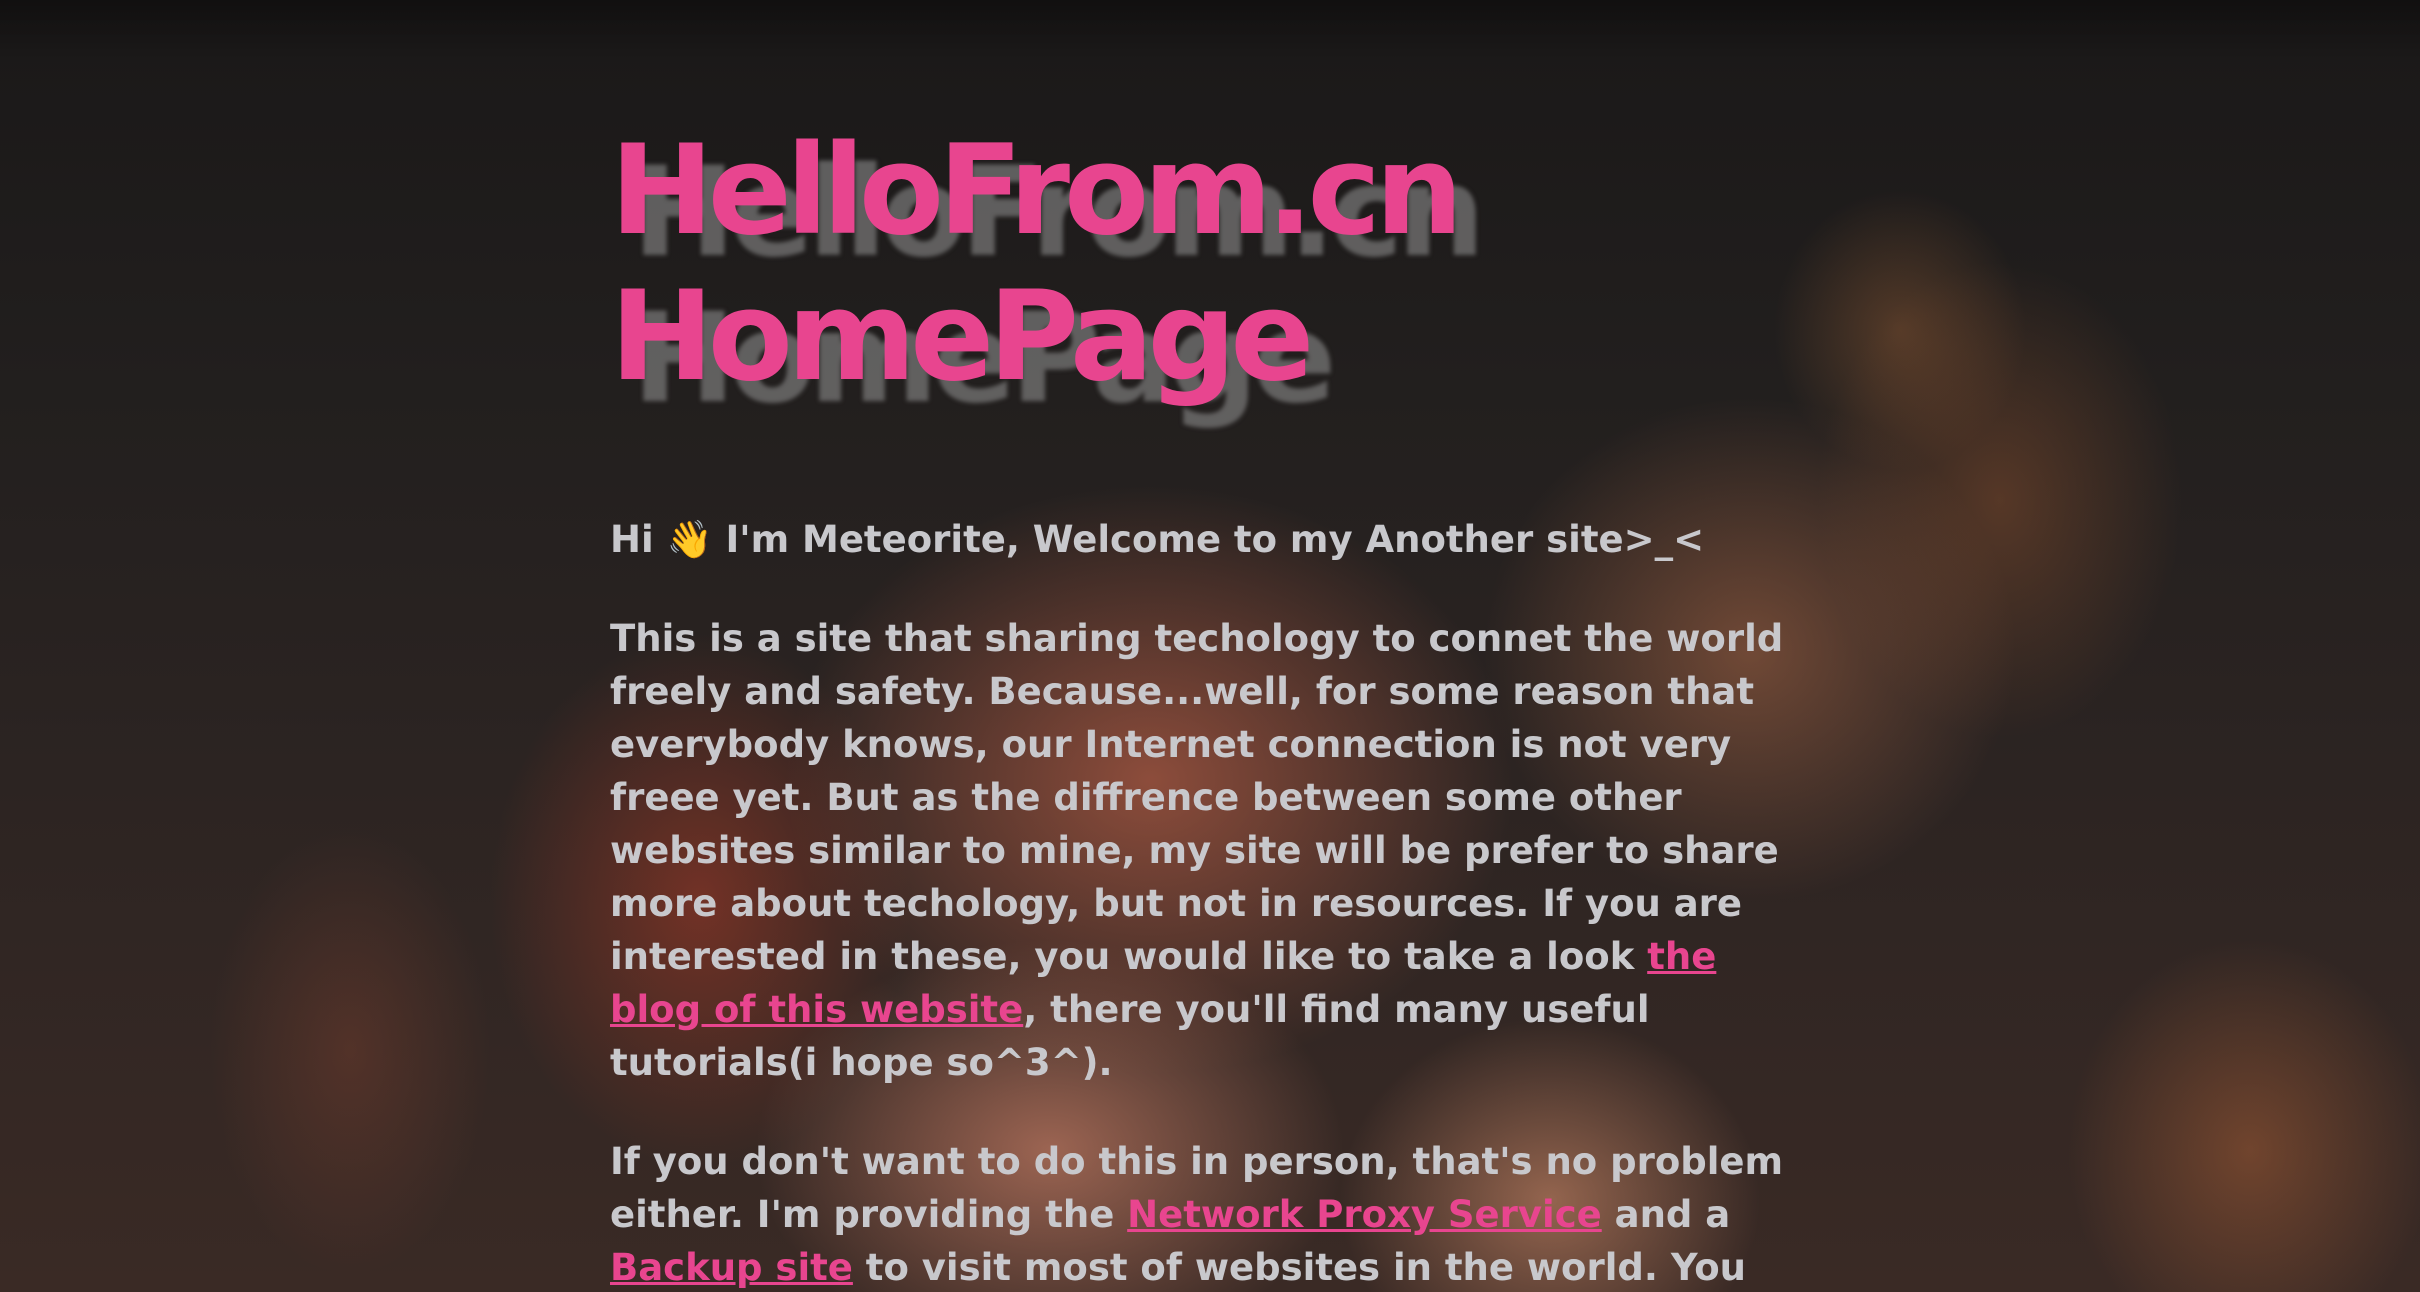 This screenshot has height=1292, width=2420. Describe the element at coordinates (1364, 1214) in the screenshot. I see `proxy-service-link: Network Proxy Service` at that location.